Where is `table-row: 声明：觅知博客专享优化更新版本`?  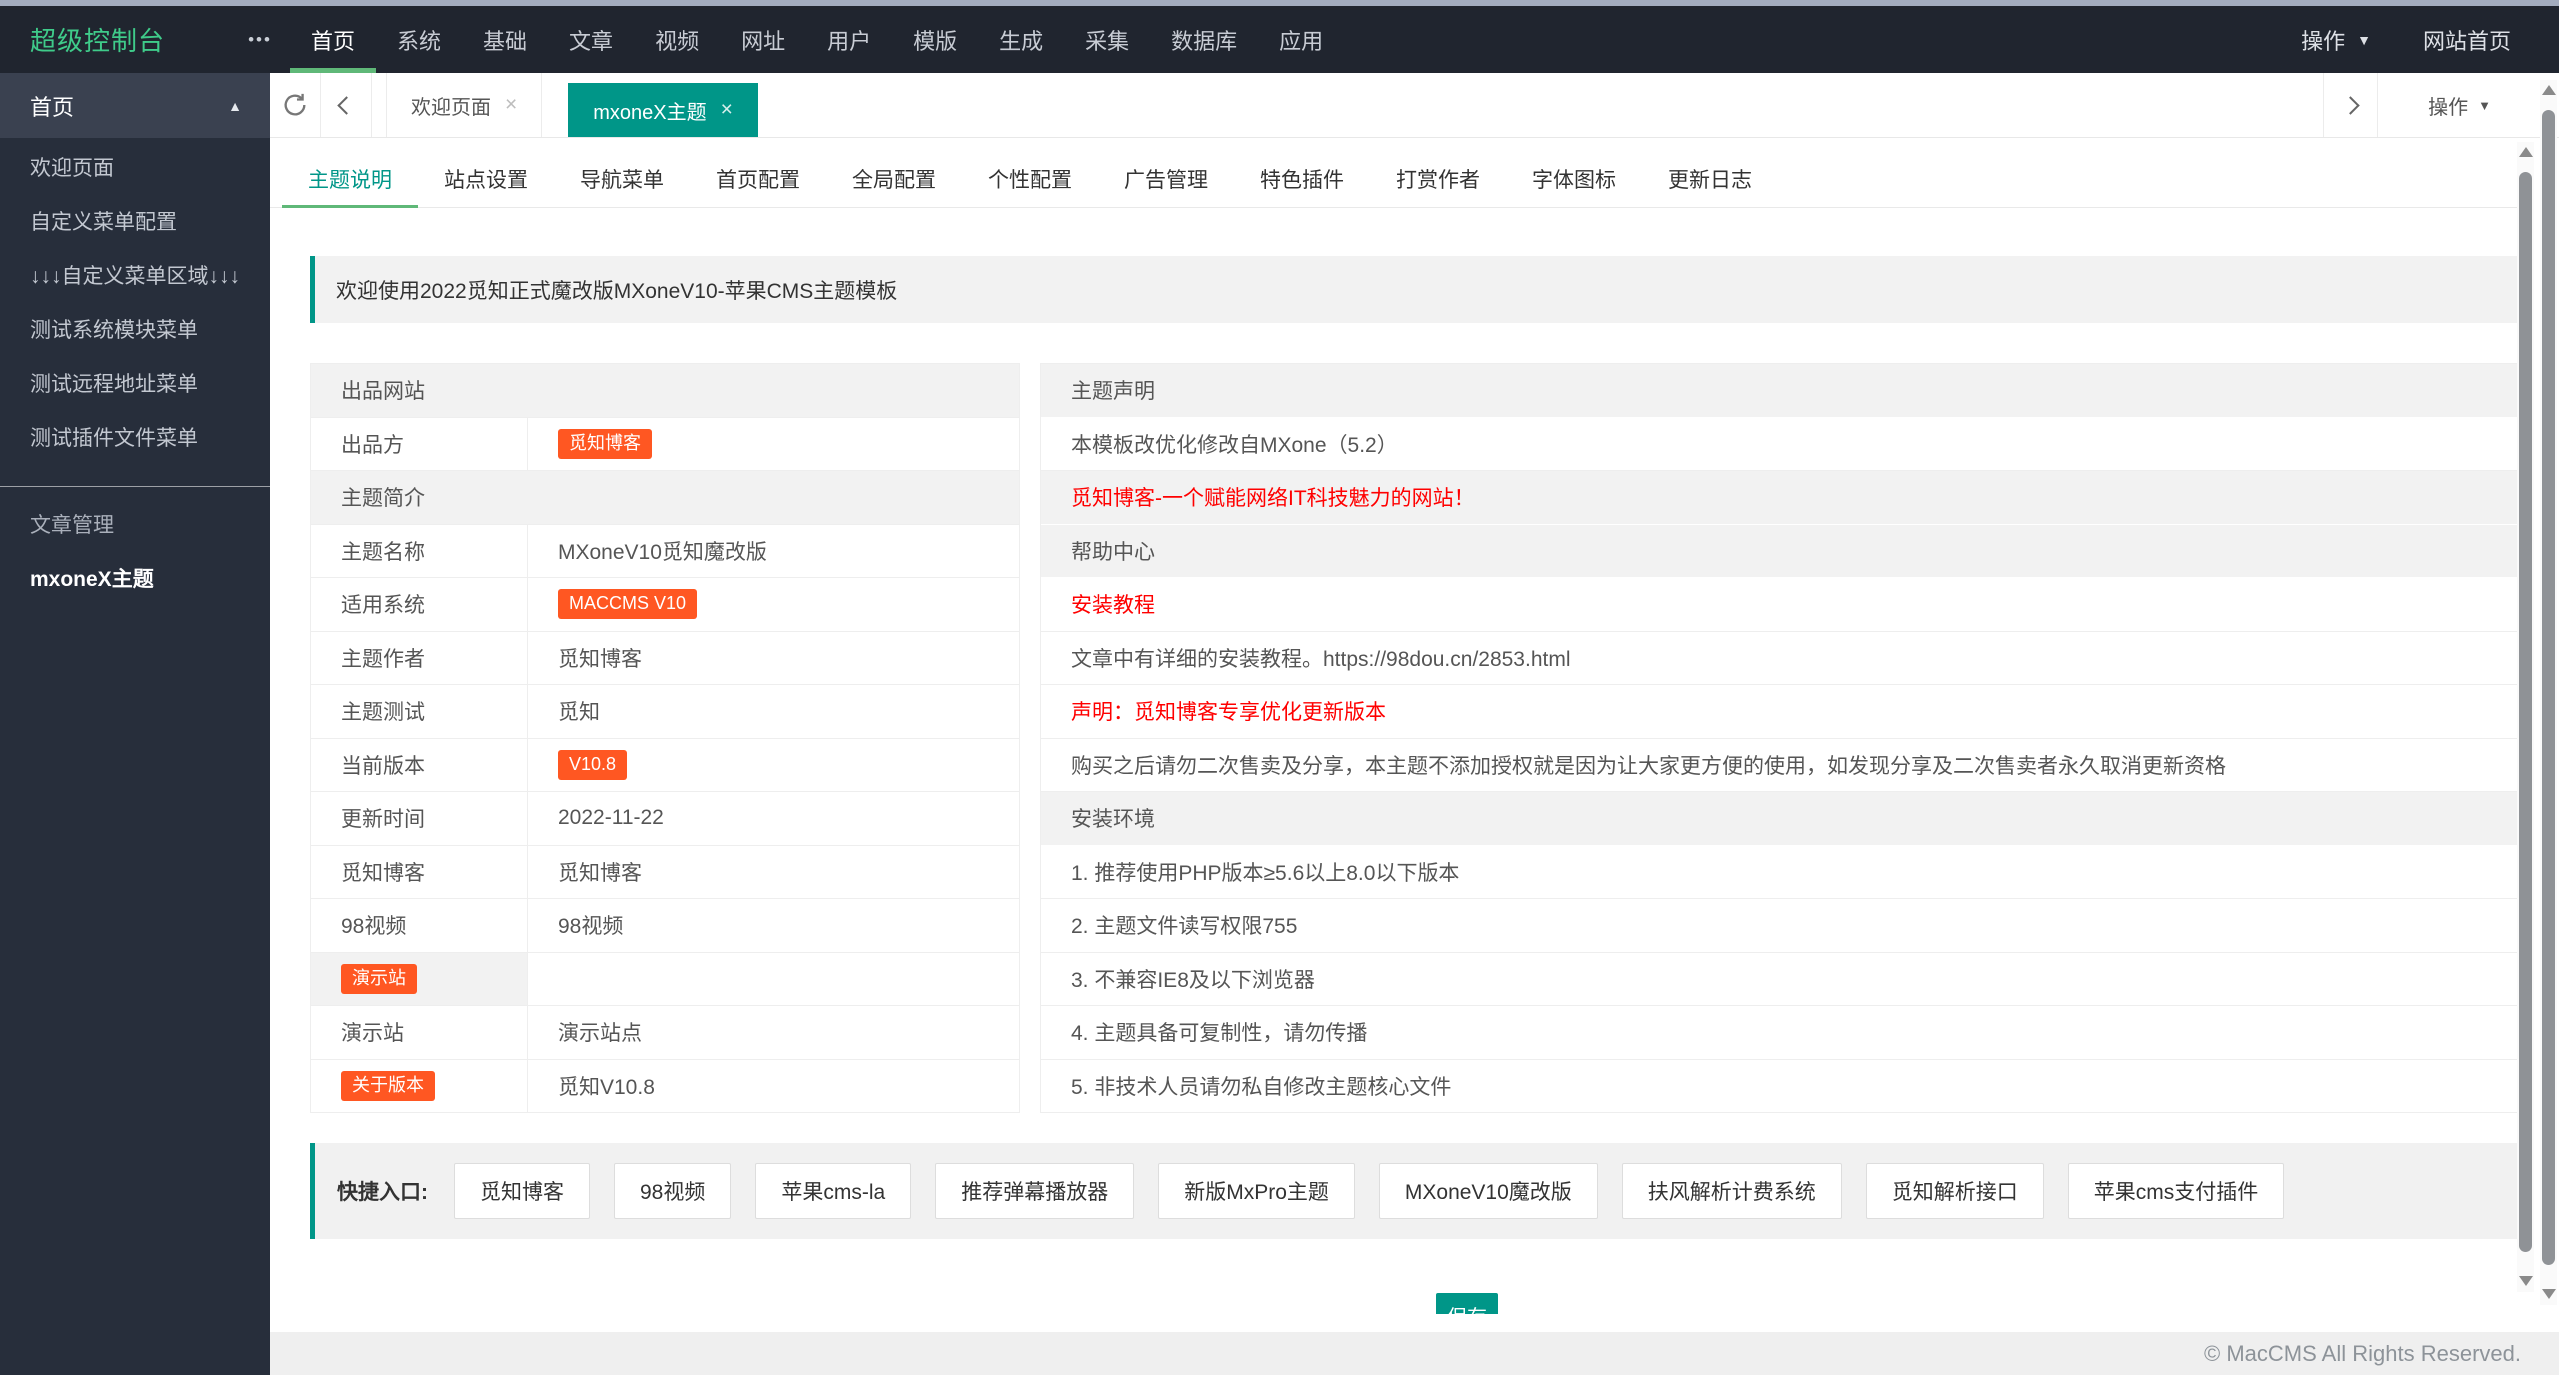 table-row: 声明：觅知博客专享优化更新版本 is located at coordinates (1780, 712).